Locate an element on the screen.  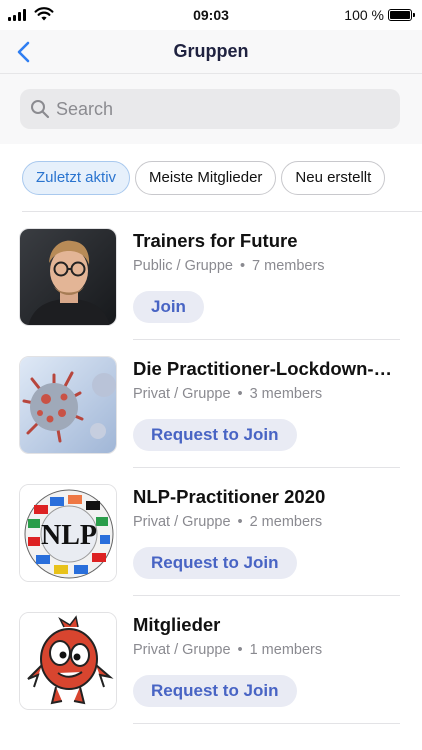
group-name: Mitglieder is located at coordinates (177, 624).